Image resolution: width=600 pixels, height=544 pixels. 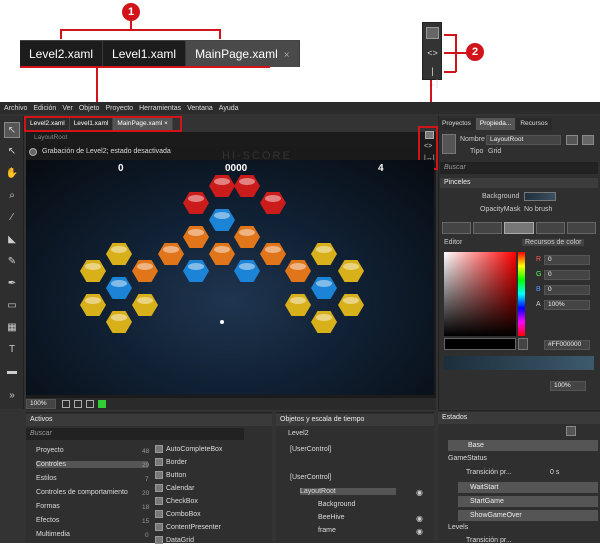 What do you see at coordinates (572, 140) in the screenshot?
I see `event-icon` at bounding box center [572, 140].